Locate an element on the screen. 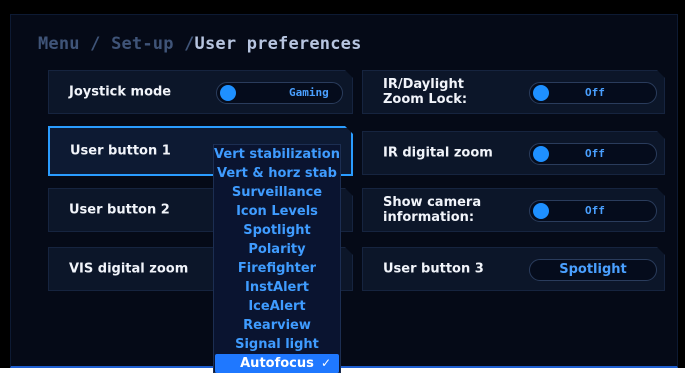 This screenshot has height=373, width=685. dropdown-option: Vert & horz stab is located at coordinates (277, 173).